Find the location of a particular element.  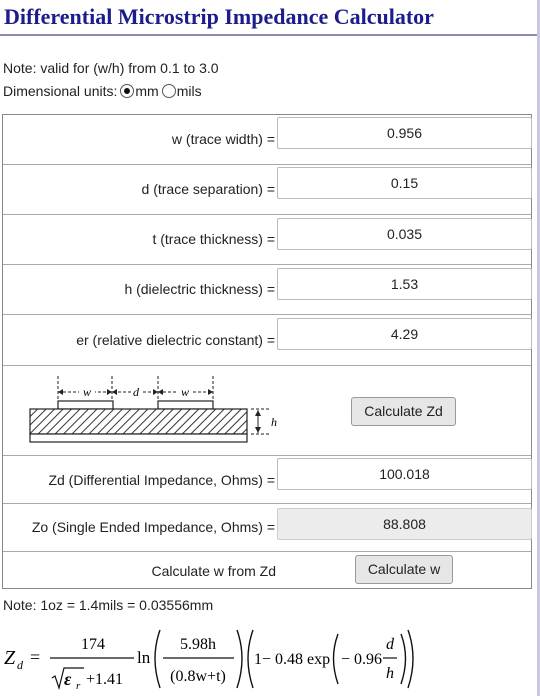

trace-separation-input: 0.15 is located at coordinates (404, 183).